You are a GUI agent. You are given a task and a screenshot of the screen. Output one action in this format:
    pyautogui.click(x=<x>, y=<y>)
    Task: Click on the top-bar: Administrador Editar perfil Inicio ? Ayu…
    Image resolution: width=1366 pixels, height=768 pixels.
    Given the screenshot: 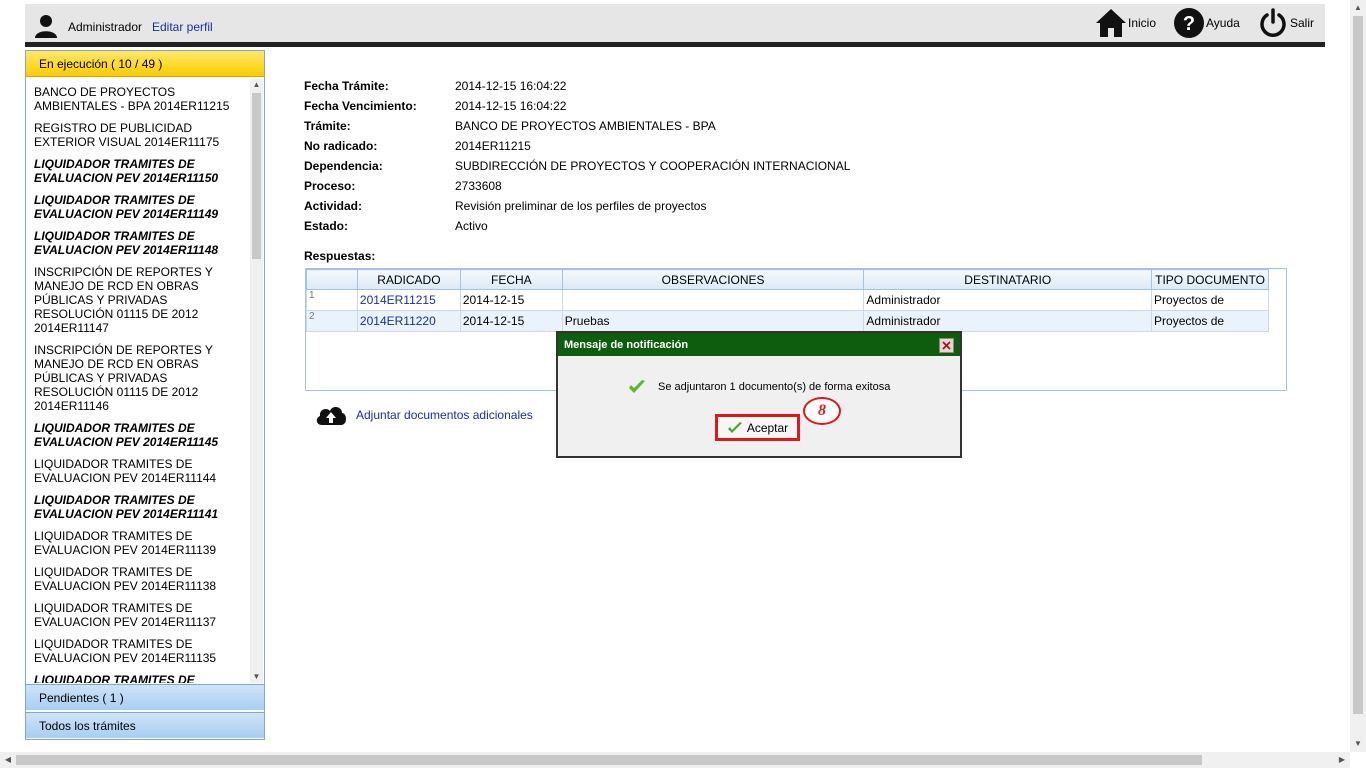 What is the action you would take?
    pyautogui.click(x=675, y=23)
    